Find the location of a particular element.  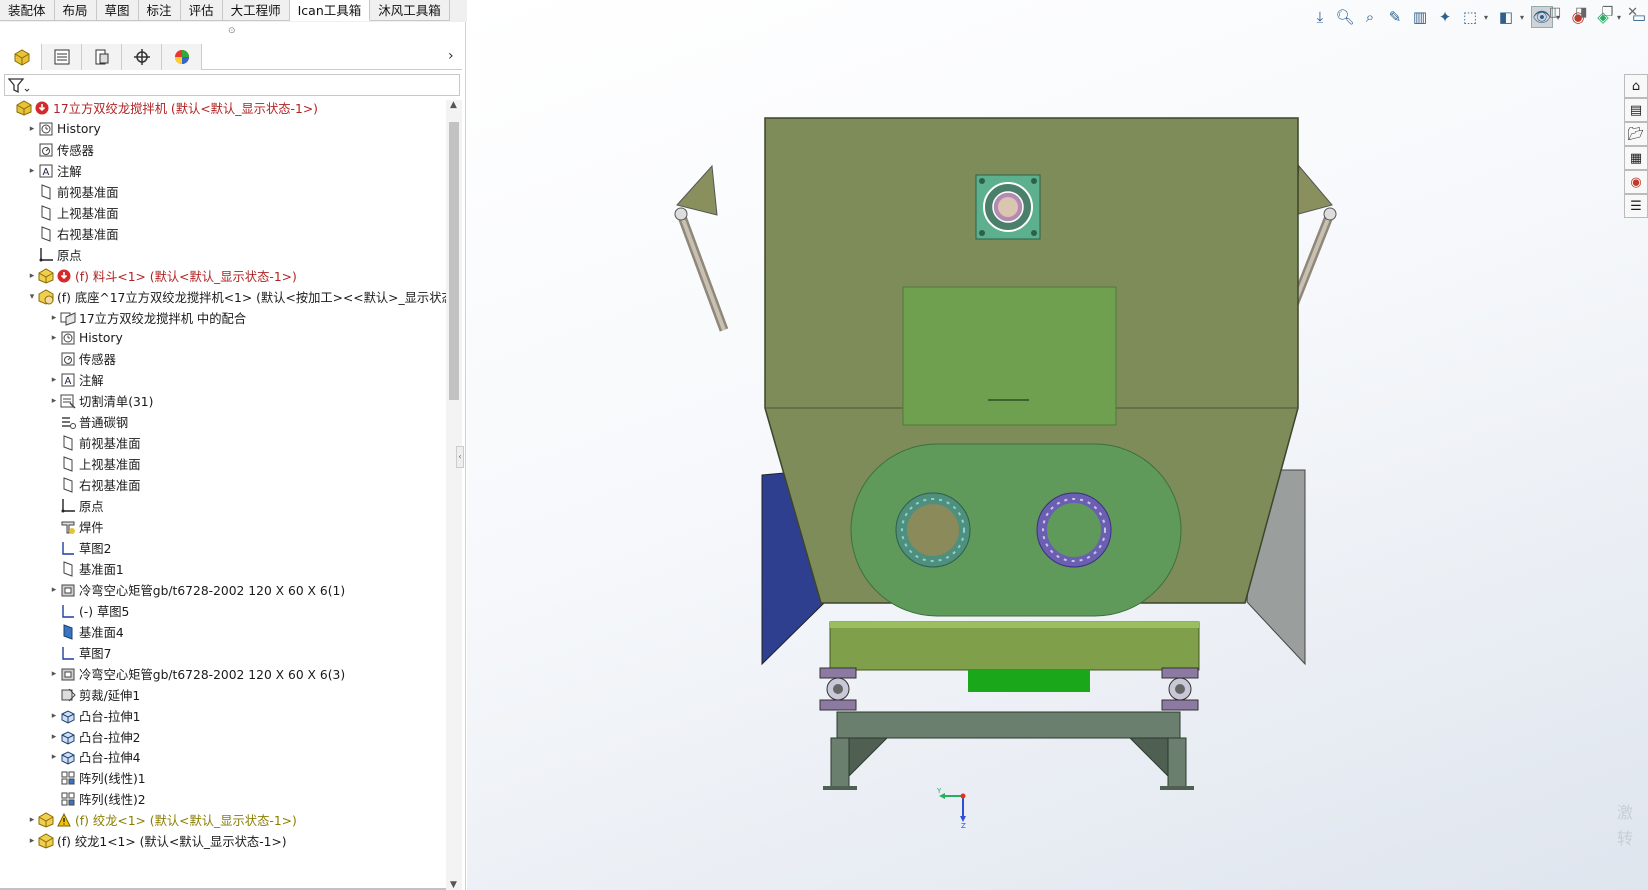

tree-item: 基准面4 is located at coordinates (86, 632).